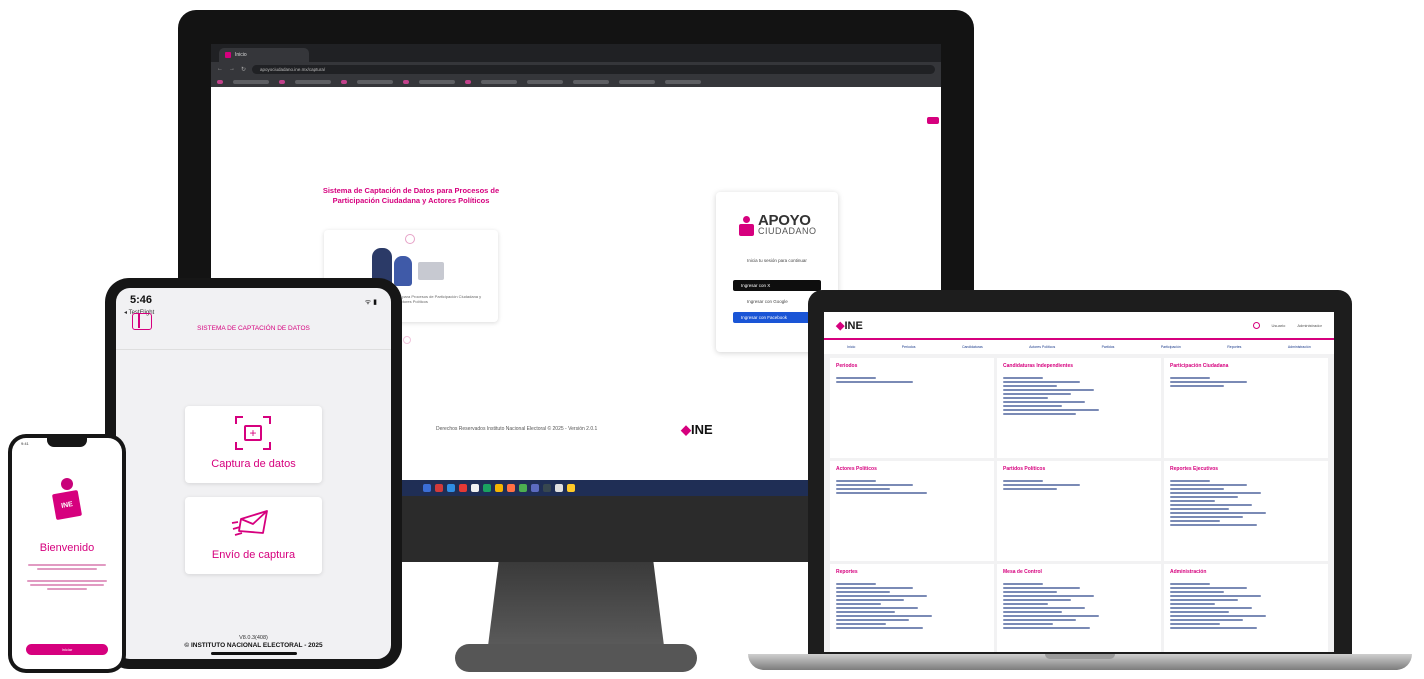  Describe the element at coordinates (1256, 325) in the screenshot. I see `user-icon` at that location.